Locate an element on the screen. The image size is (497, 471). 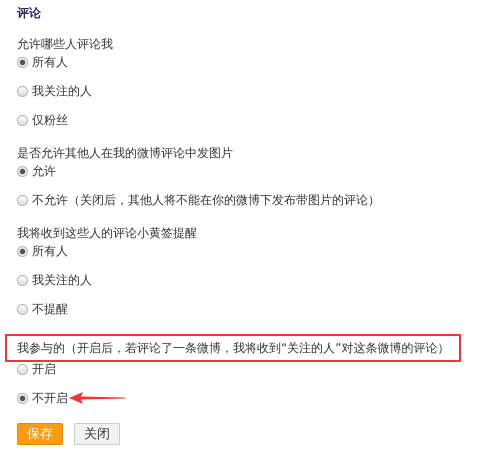
option-label: 仅粉丝 is located at coordinates (50, 120).